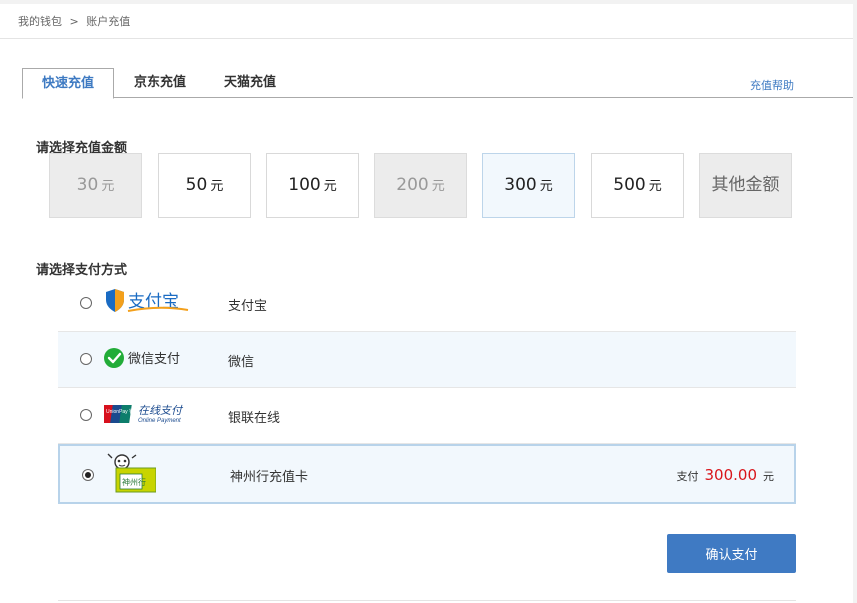 This screenshot has width=857, height=603. What do you see at coordinates (427, 360) in the screenshot?
I see `payment-method-wechat: 微信支付 微信` at bounding box center [427, 360].